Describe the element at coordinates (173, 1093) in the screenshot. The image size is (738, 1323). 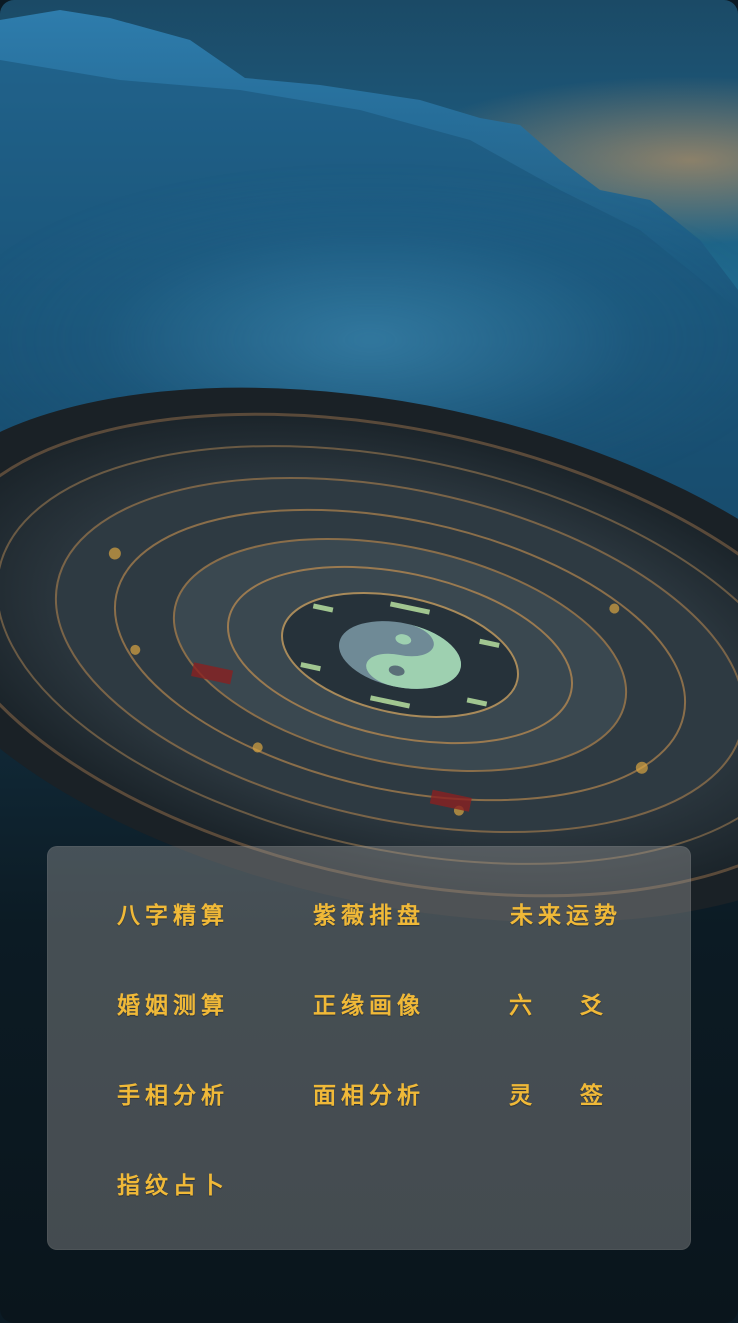
I see `menu-item-palmistry: 手相分析` at that location.